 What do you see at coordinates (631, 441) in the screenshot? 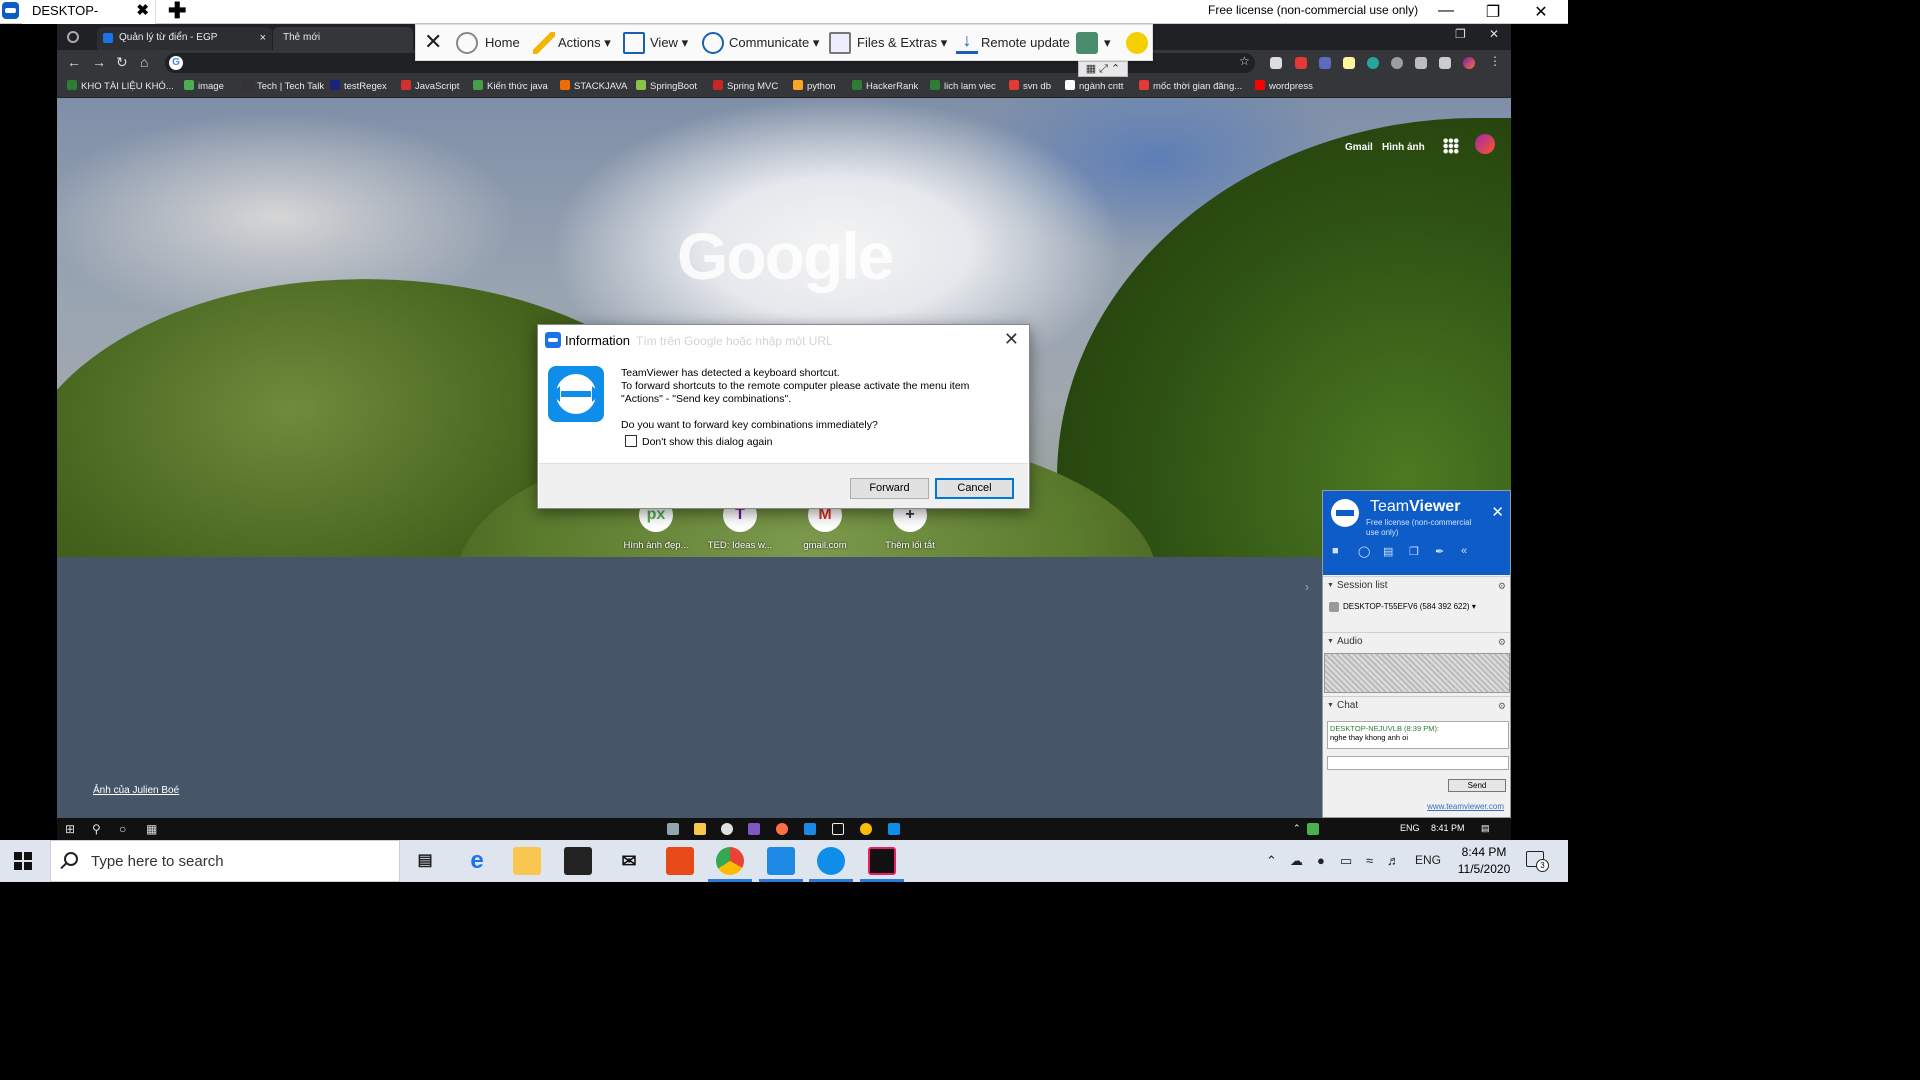
I see `dont-show-checkbox` at bounding box center [631, 441].